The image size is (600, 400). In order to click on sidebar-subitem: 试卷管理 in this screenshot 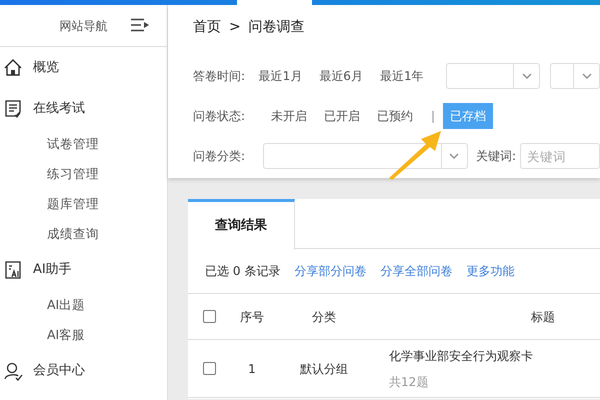, I will do `click(83, 144)`.